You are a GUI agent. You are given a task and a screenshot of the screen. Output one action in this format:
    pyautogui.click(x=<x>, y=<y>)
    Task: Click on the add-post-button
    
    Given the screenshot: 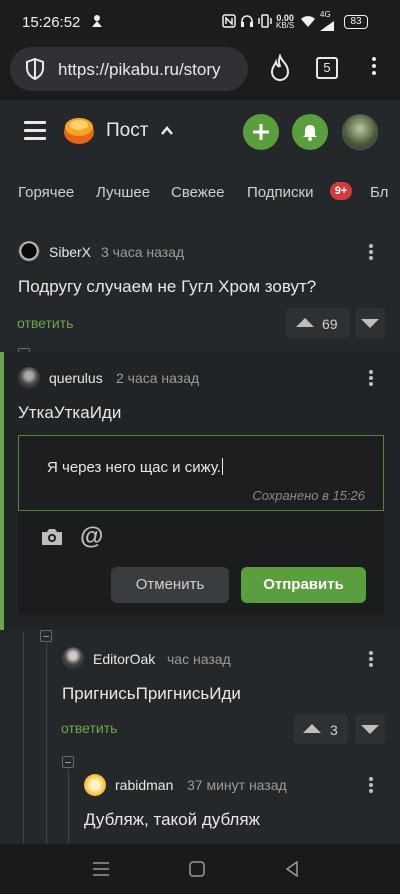 What is the action you would take?
    pyautogui.click(x=261, y=132)
    